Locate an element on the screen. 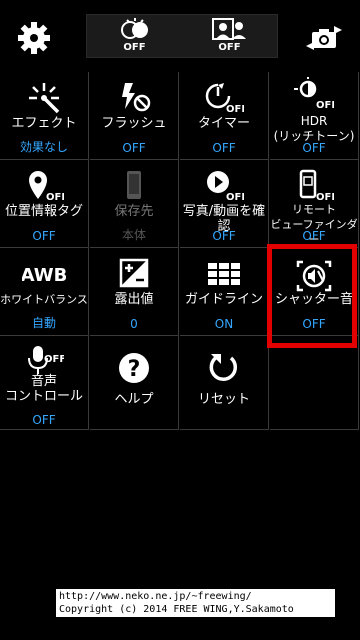 The height and width of the screenshot is (640, 360). guideline-icon is located at coordinates (224, 274).